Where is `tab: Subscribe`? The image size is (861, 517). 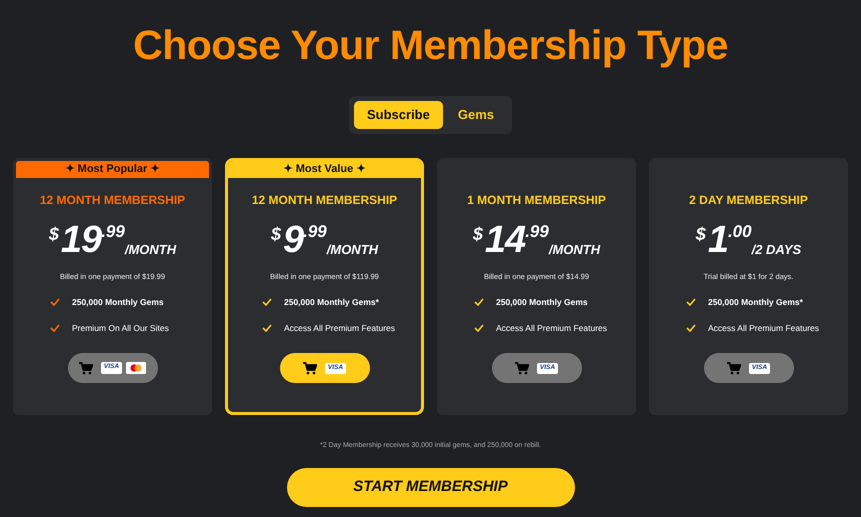
tab: Subscribe is located at coordinates (398, 114).